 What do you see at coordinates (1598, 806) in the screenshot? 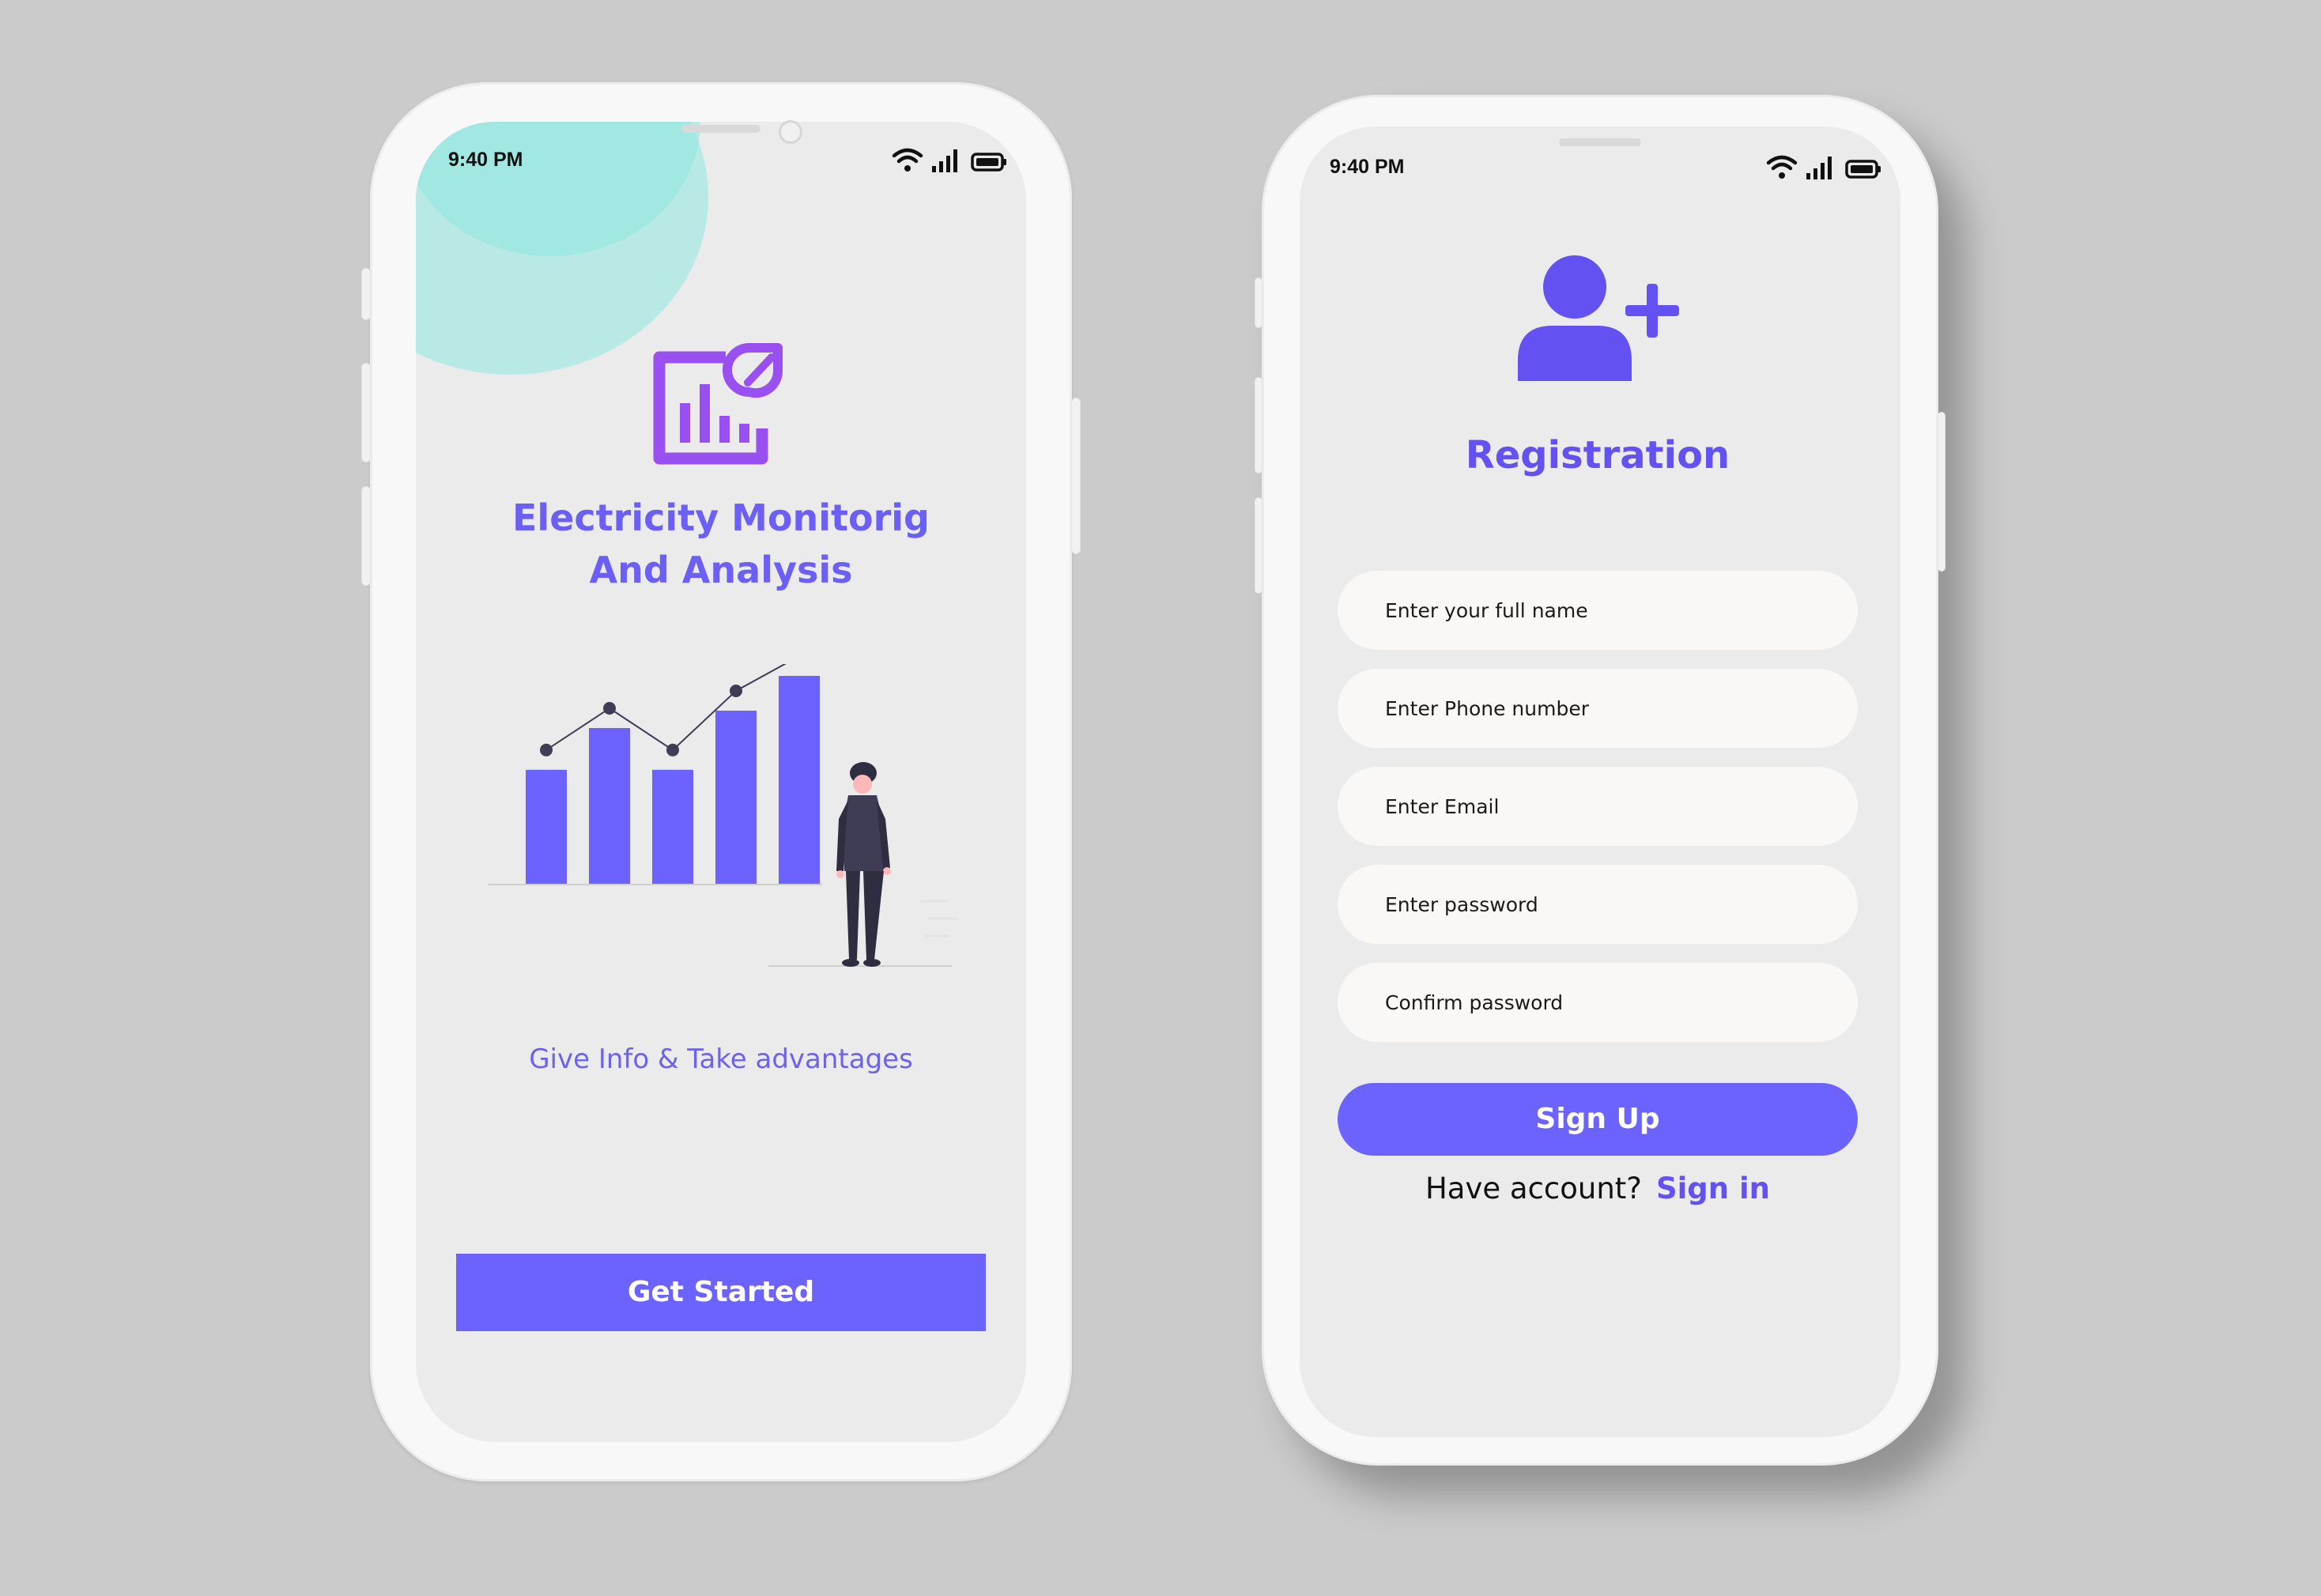
I see `email-field: Enter Email` at bounding box center [1598, 806].